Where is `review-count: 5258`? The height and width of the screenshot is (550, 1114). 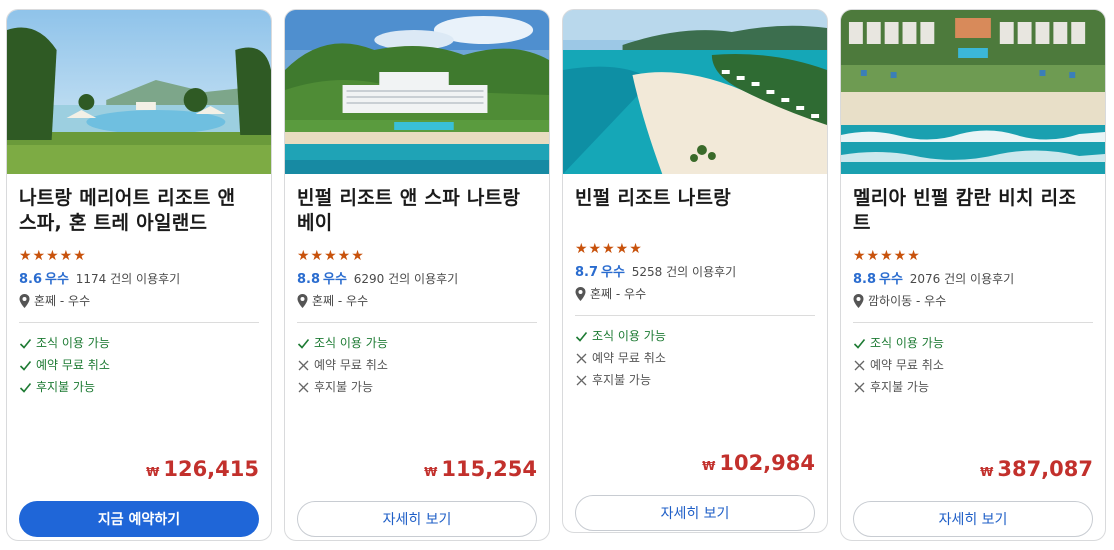
review-count: 5258 is located at coordinates (647, 272).